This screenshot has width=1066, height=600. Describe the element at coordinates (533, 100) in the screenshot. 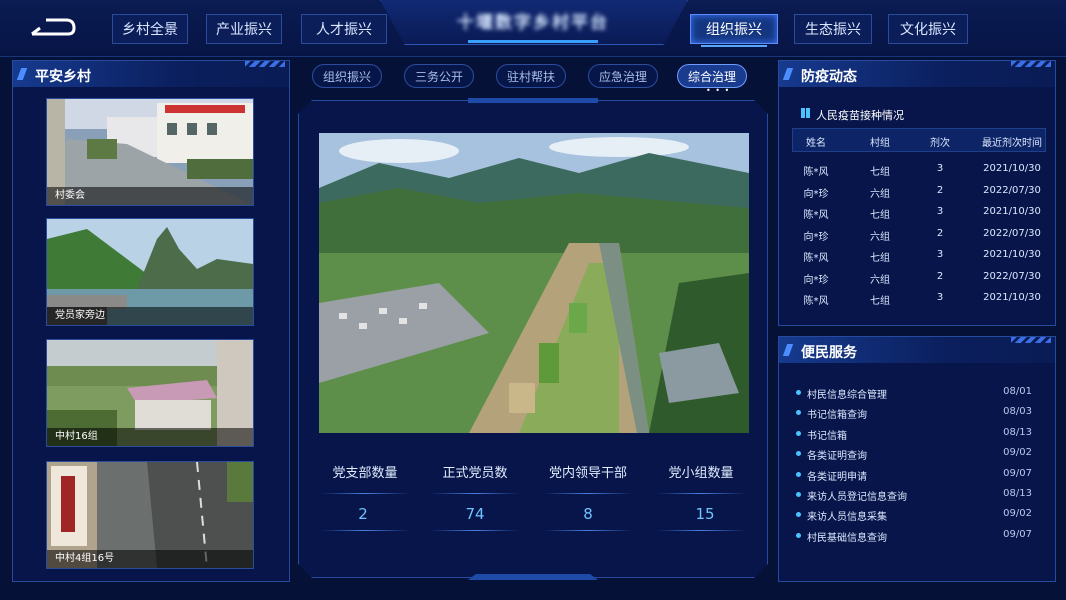

I see `center-top-decoration` at that location.